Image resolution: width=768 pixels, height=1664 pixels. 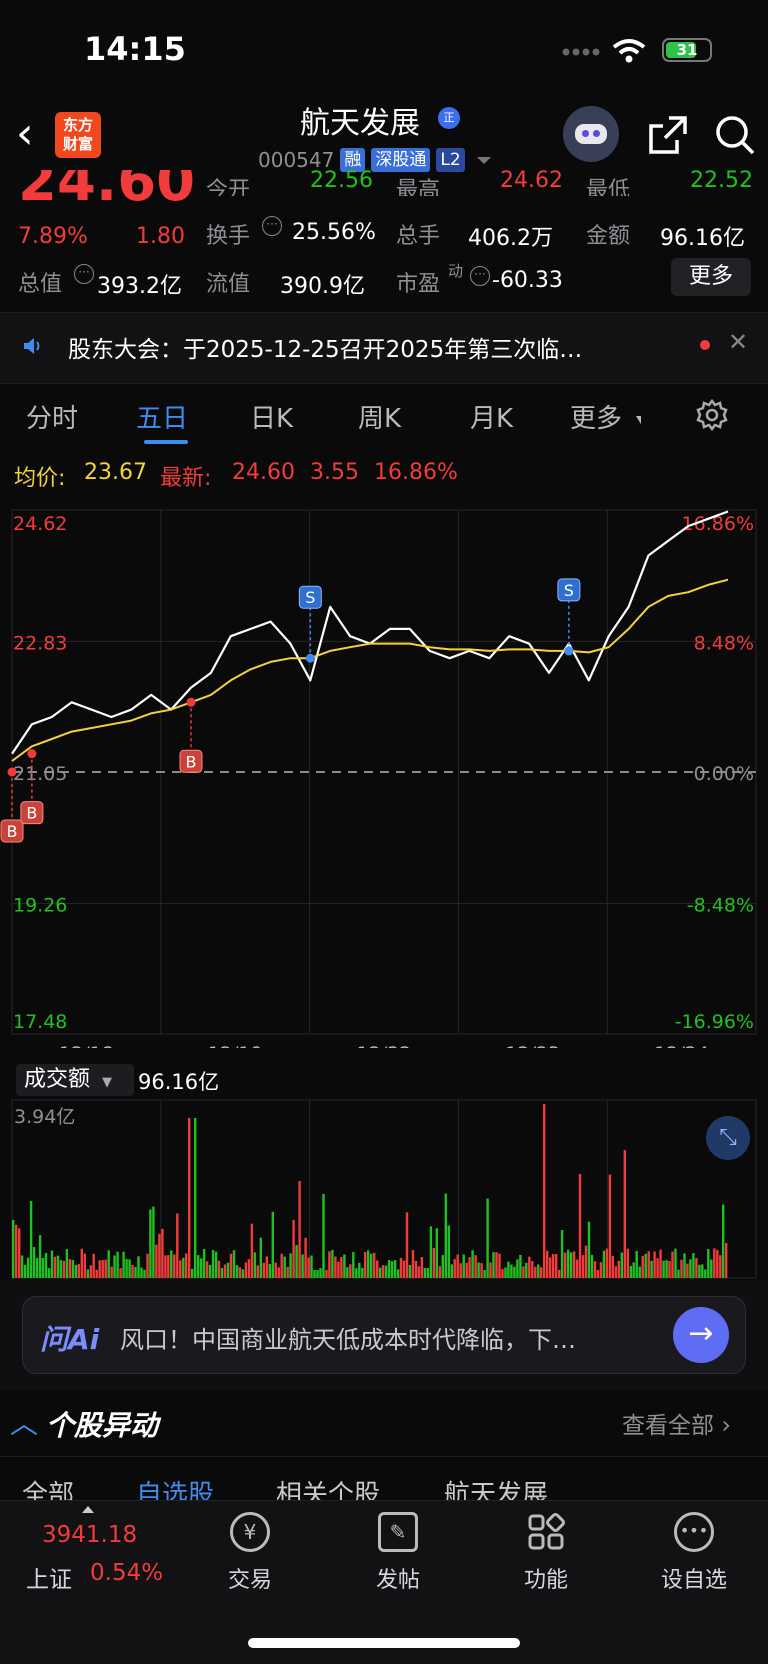 What do you see at coordinates (596, 416) in the screenshot?
I see `tab-more: 更多` at bounding box center [596, 416].